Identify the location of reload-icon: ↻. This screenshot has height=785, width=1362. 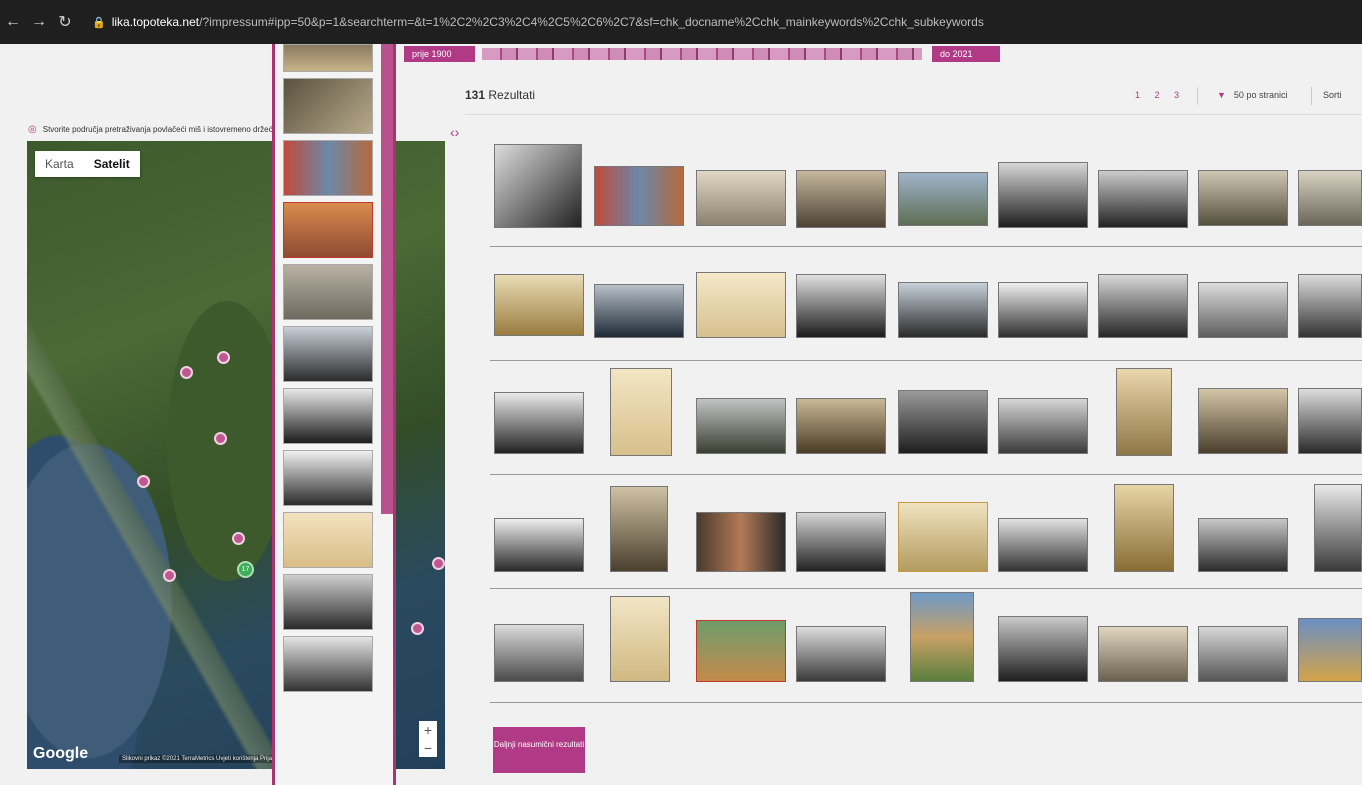
(65, 22).